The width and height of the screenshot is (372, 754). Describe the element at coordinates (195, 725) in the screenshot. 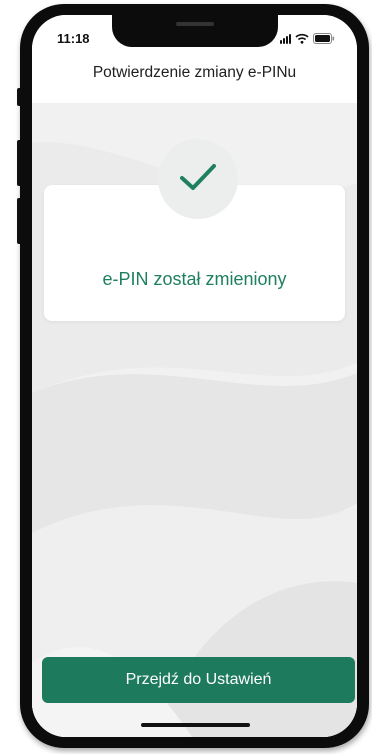

I see `home-indicator` at that location.